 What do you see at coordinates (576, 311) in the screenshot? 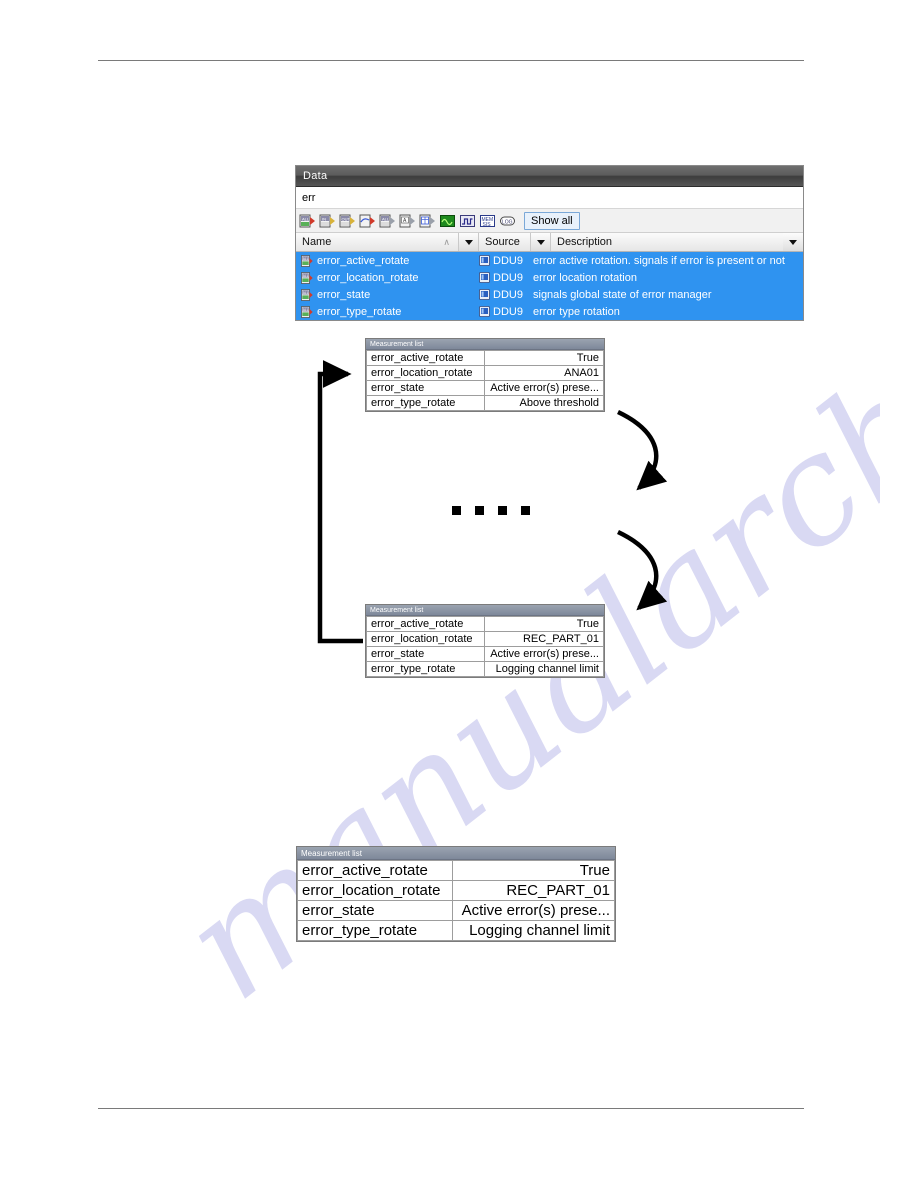
I see `data-row-description: error type rotation` at bounding box center [576, 311].